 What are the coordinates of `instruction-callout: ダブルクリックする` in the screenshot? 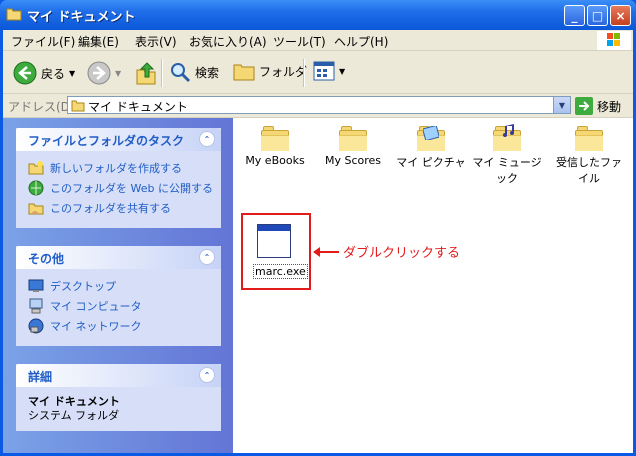 It's located at (386, 251).